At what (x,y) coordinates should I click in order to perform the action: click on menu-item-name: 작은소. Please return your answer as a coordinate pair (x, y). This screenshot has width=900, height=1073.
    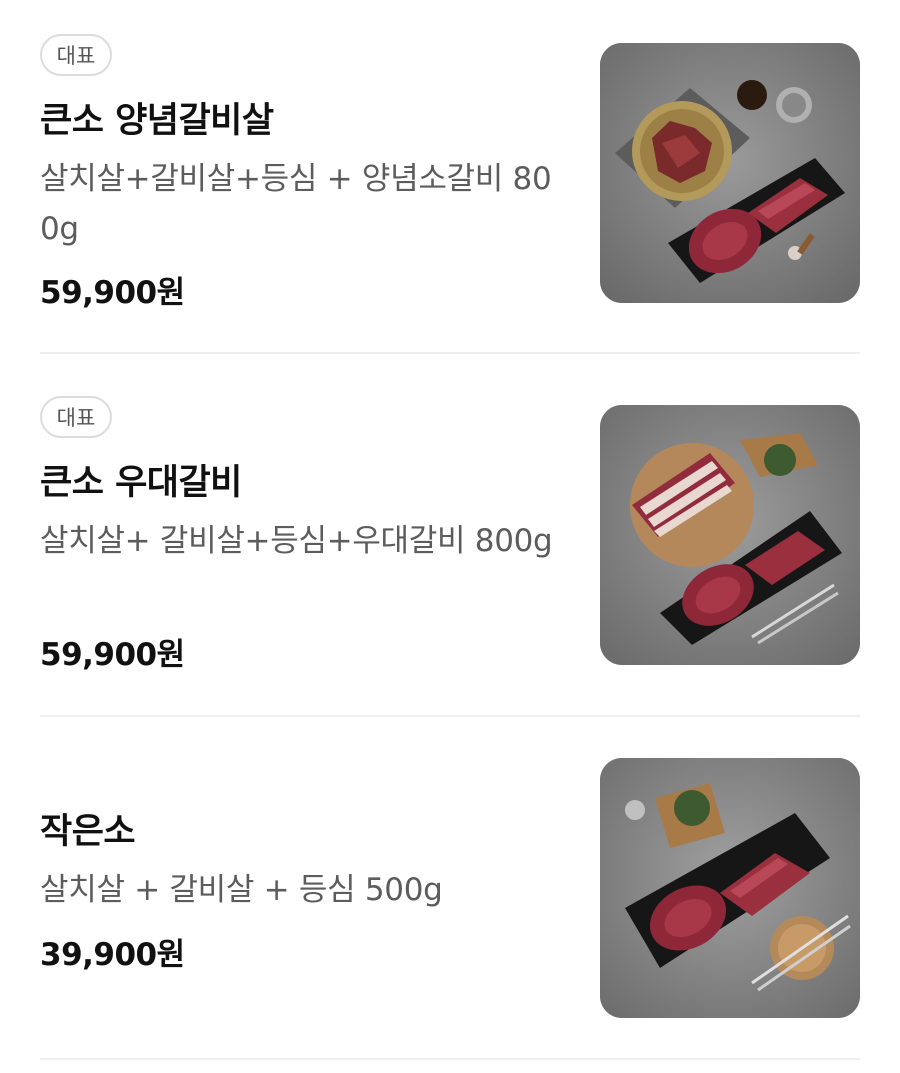
    Looking at the image, I should click on (88, 832).